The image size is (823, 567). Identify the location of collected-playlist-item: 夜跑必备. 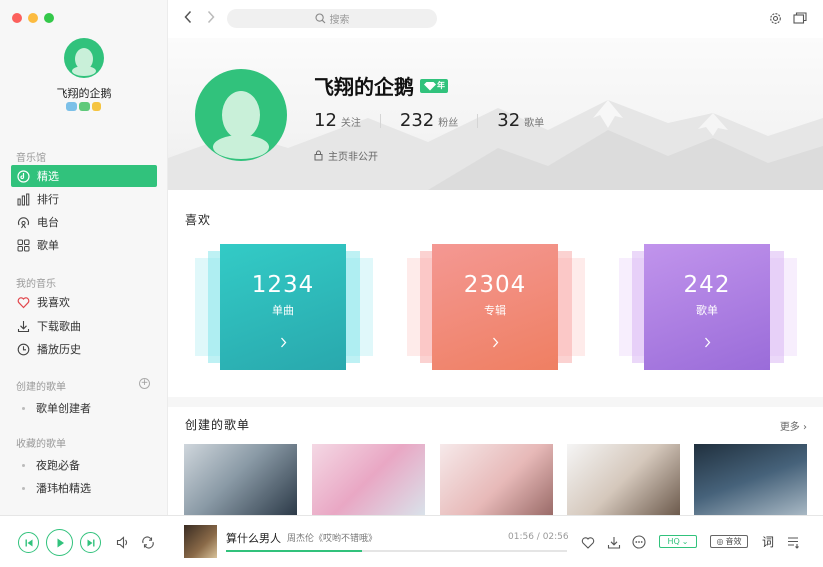
(51, 465).